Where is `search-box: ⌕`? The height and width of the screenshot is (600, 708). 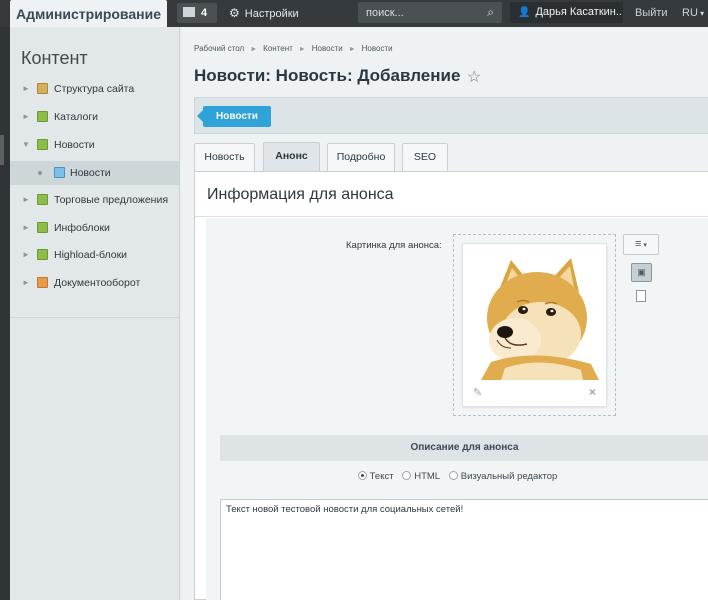
search-box: ⌕ is located at coordinates (430, 12).